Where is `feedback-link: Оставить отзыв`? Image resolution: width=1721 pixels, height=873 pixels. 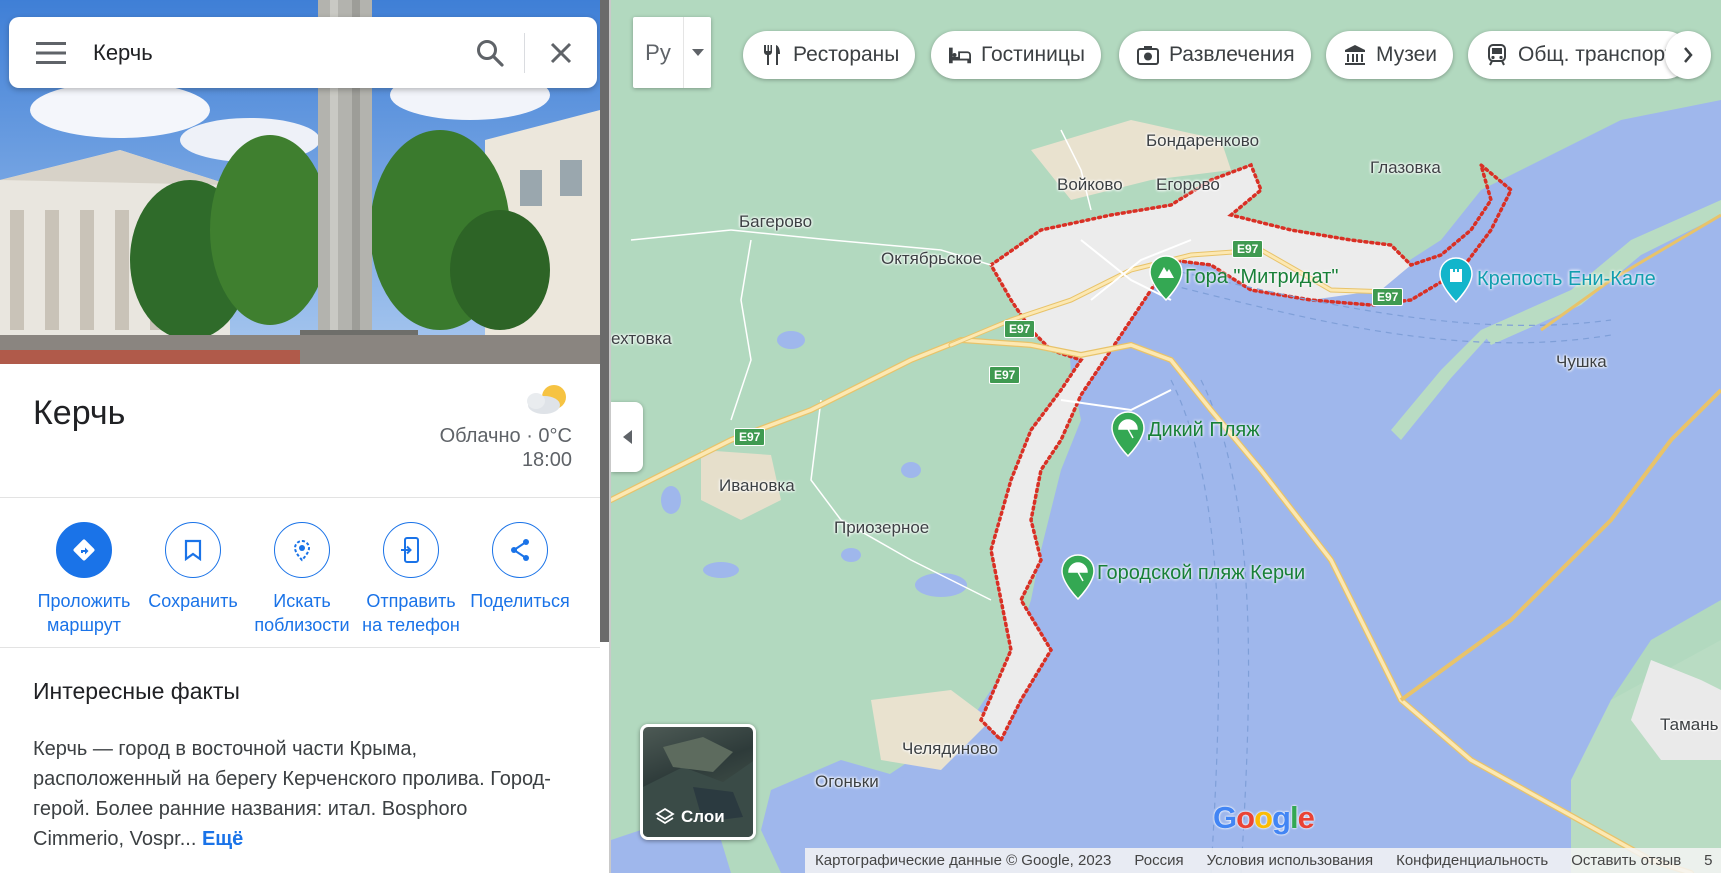 feedback-link: Оставить отзыв is located at coordinates (1626, 860).